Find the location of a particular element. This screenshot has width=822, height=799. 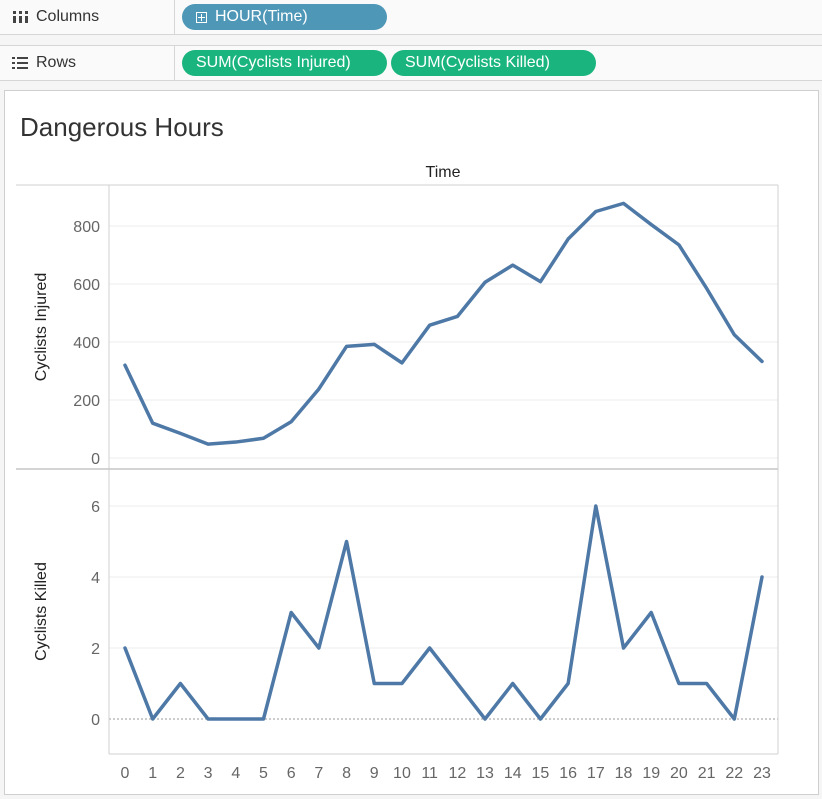

x-tick-label: 21 is located at coordinates (707, 773).